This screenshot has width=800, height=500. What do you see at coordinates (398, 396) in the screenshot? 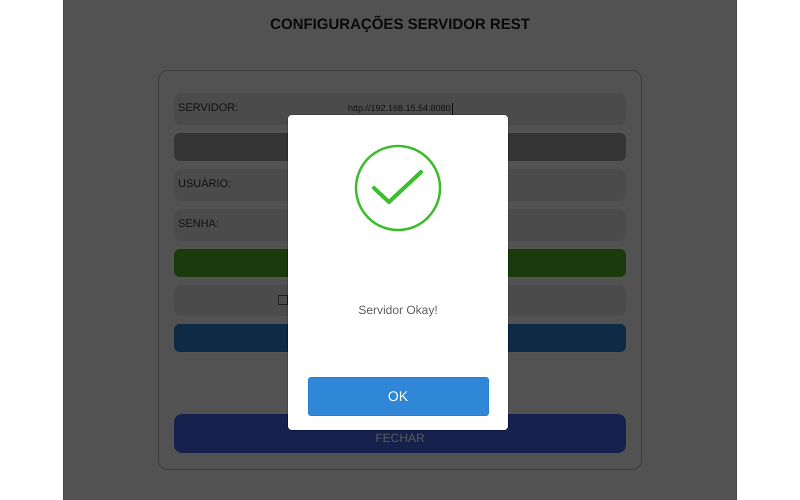
I see `ok-button: OK` at bounding box center [398, 396].